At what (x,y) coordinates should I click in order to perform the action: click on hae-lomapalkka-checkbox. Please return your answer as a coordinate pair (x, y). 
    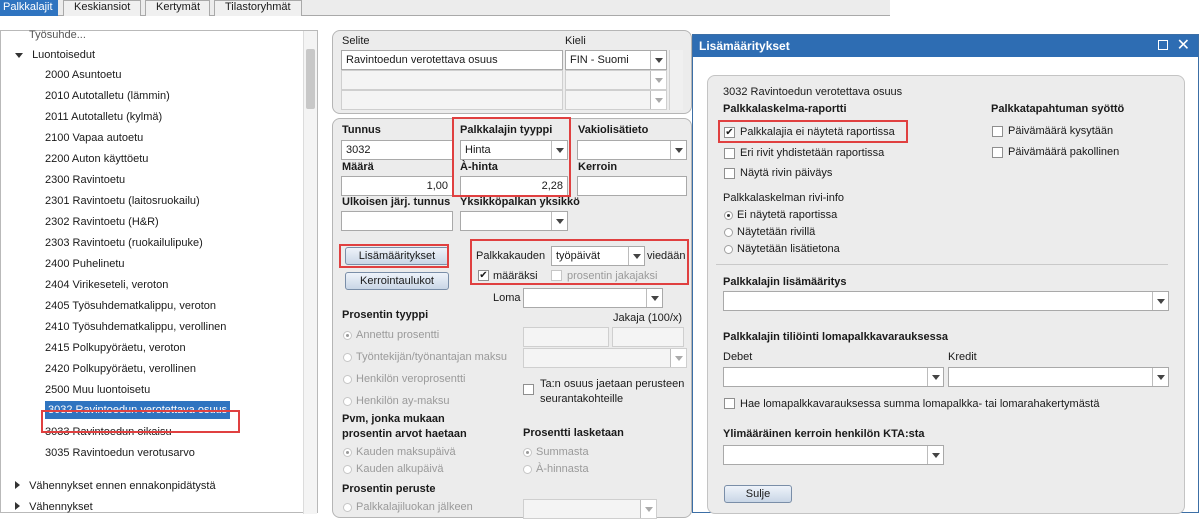
    Looking at the image, I should click on (729, 403).